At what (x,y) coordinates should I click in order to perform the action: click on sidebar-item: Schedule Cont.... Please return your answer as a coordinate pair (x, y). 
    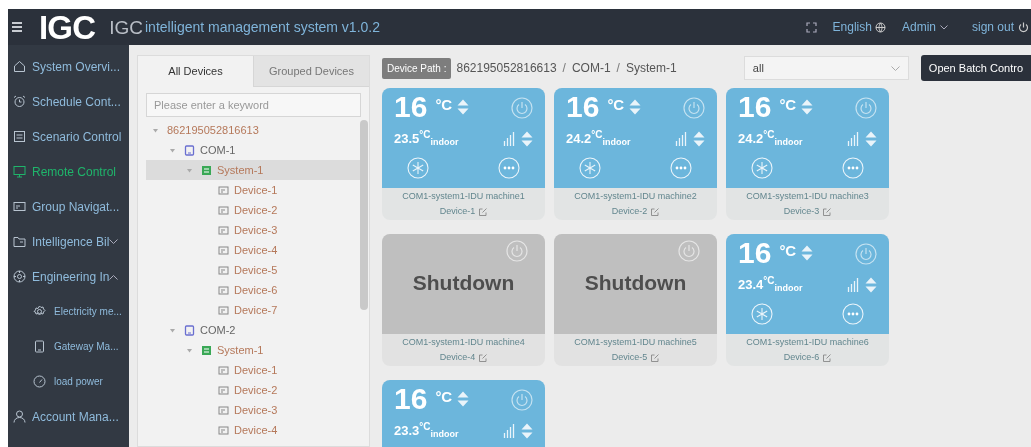
    Looking at the image, I should click on (68, 101).